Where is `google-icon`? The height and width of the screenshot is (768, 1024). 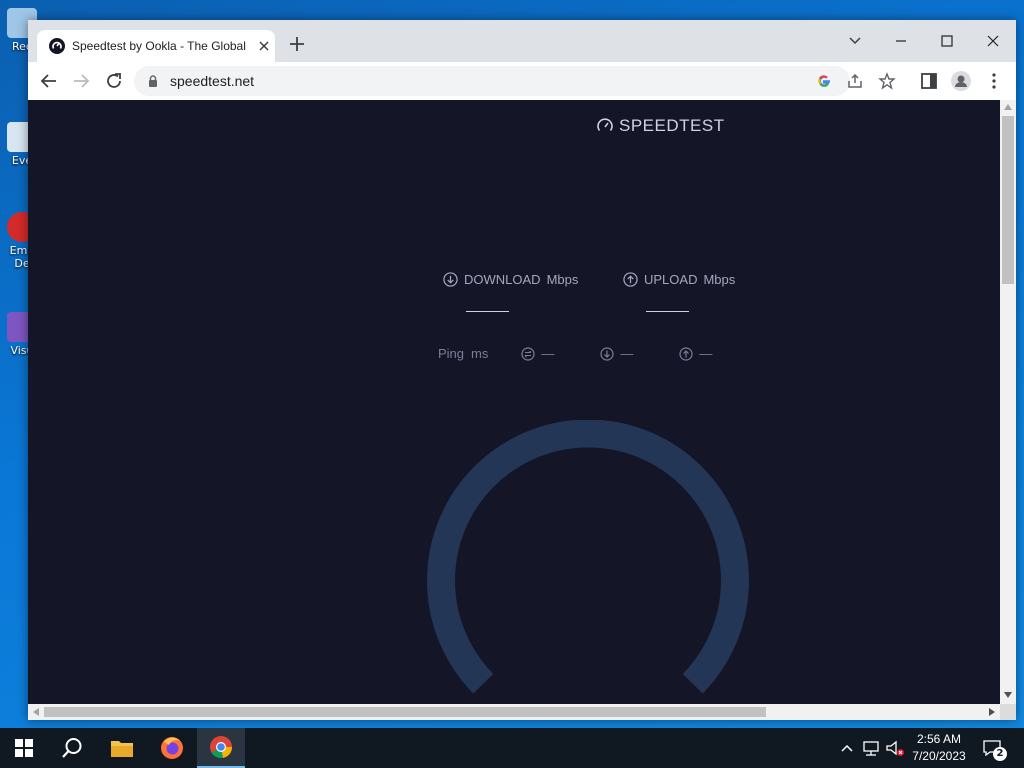
google-icon is located at coordinates (824, 81).